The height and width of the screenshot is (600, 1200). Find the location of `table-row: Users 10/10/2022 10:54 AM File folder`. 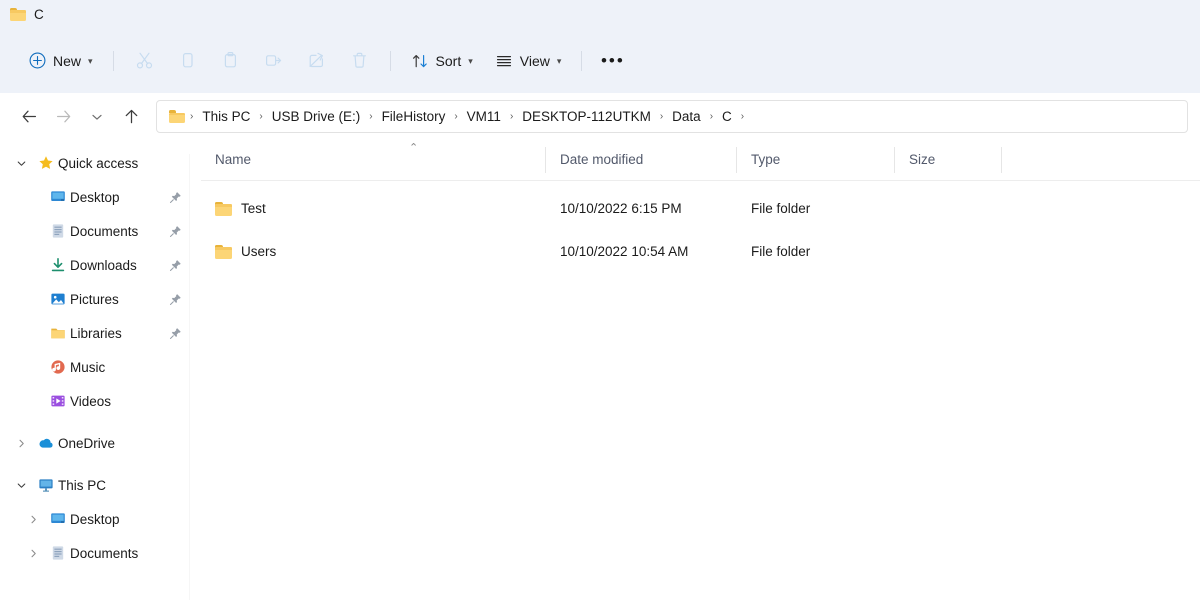

table-row: Users 10/10/2022 10:54 AM File folder is located at coordinates (700, 251).